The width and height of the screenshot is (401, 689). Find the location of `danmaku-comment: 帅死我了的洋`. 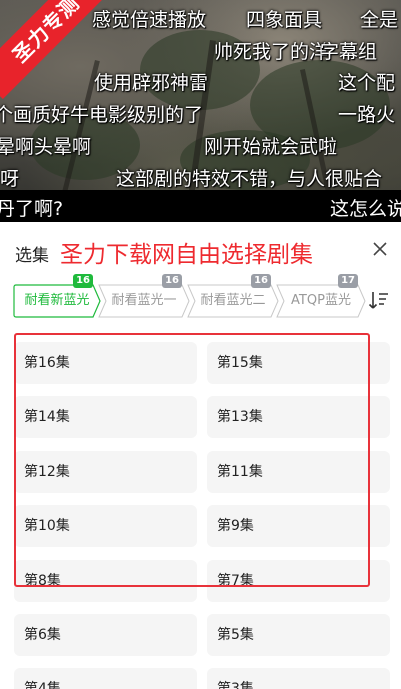

danmaku-comment: 帅死我了的洋 is located at coordinates (271, 52).